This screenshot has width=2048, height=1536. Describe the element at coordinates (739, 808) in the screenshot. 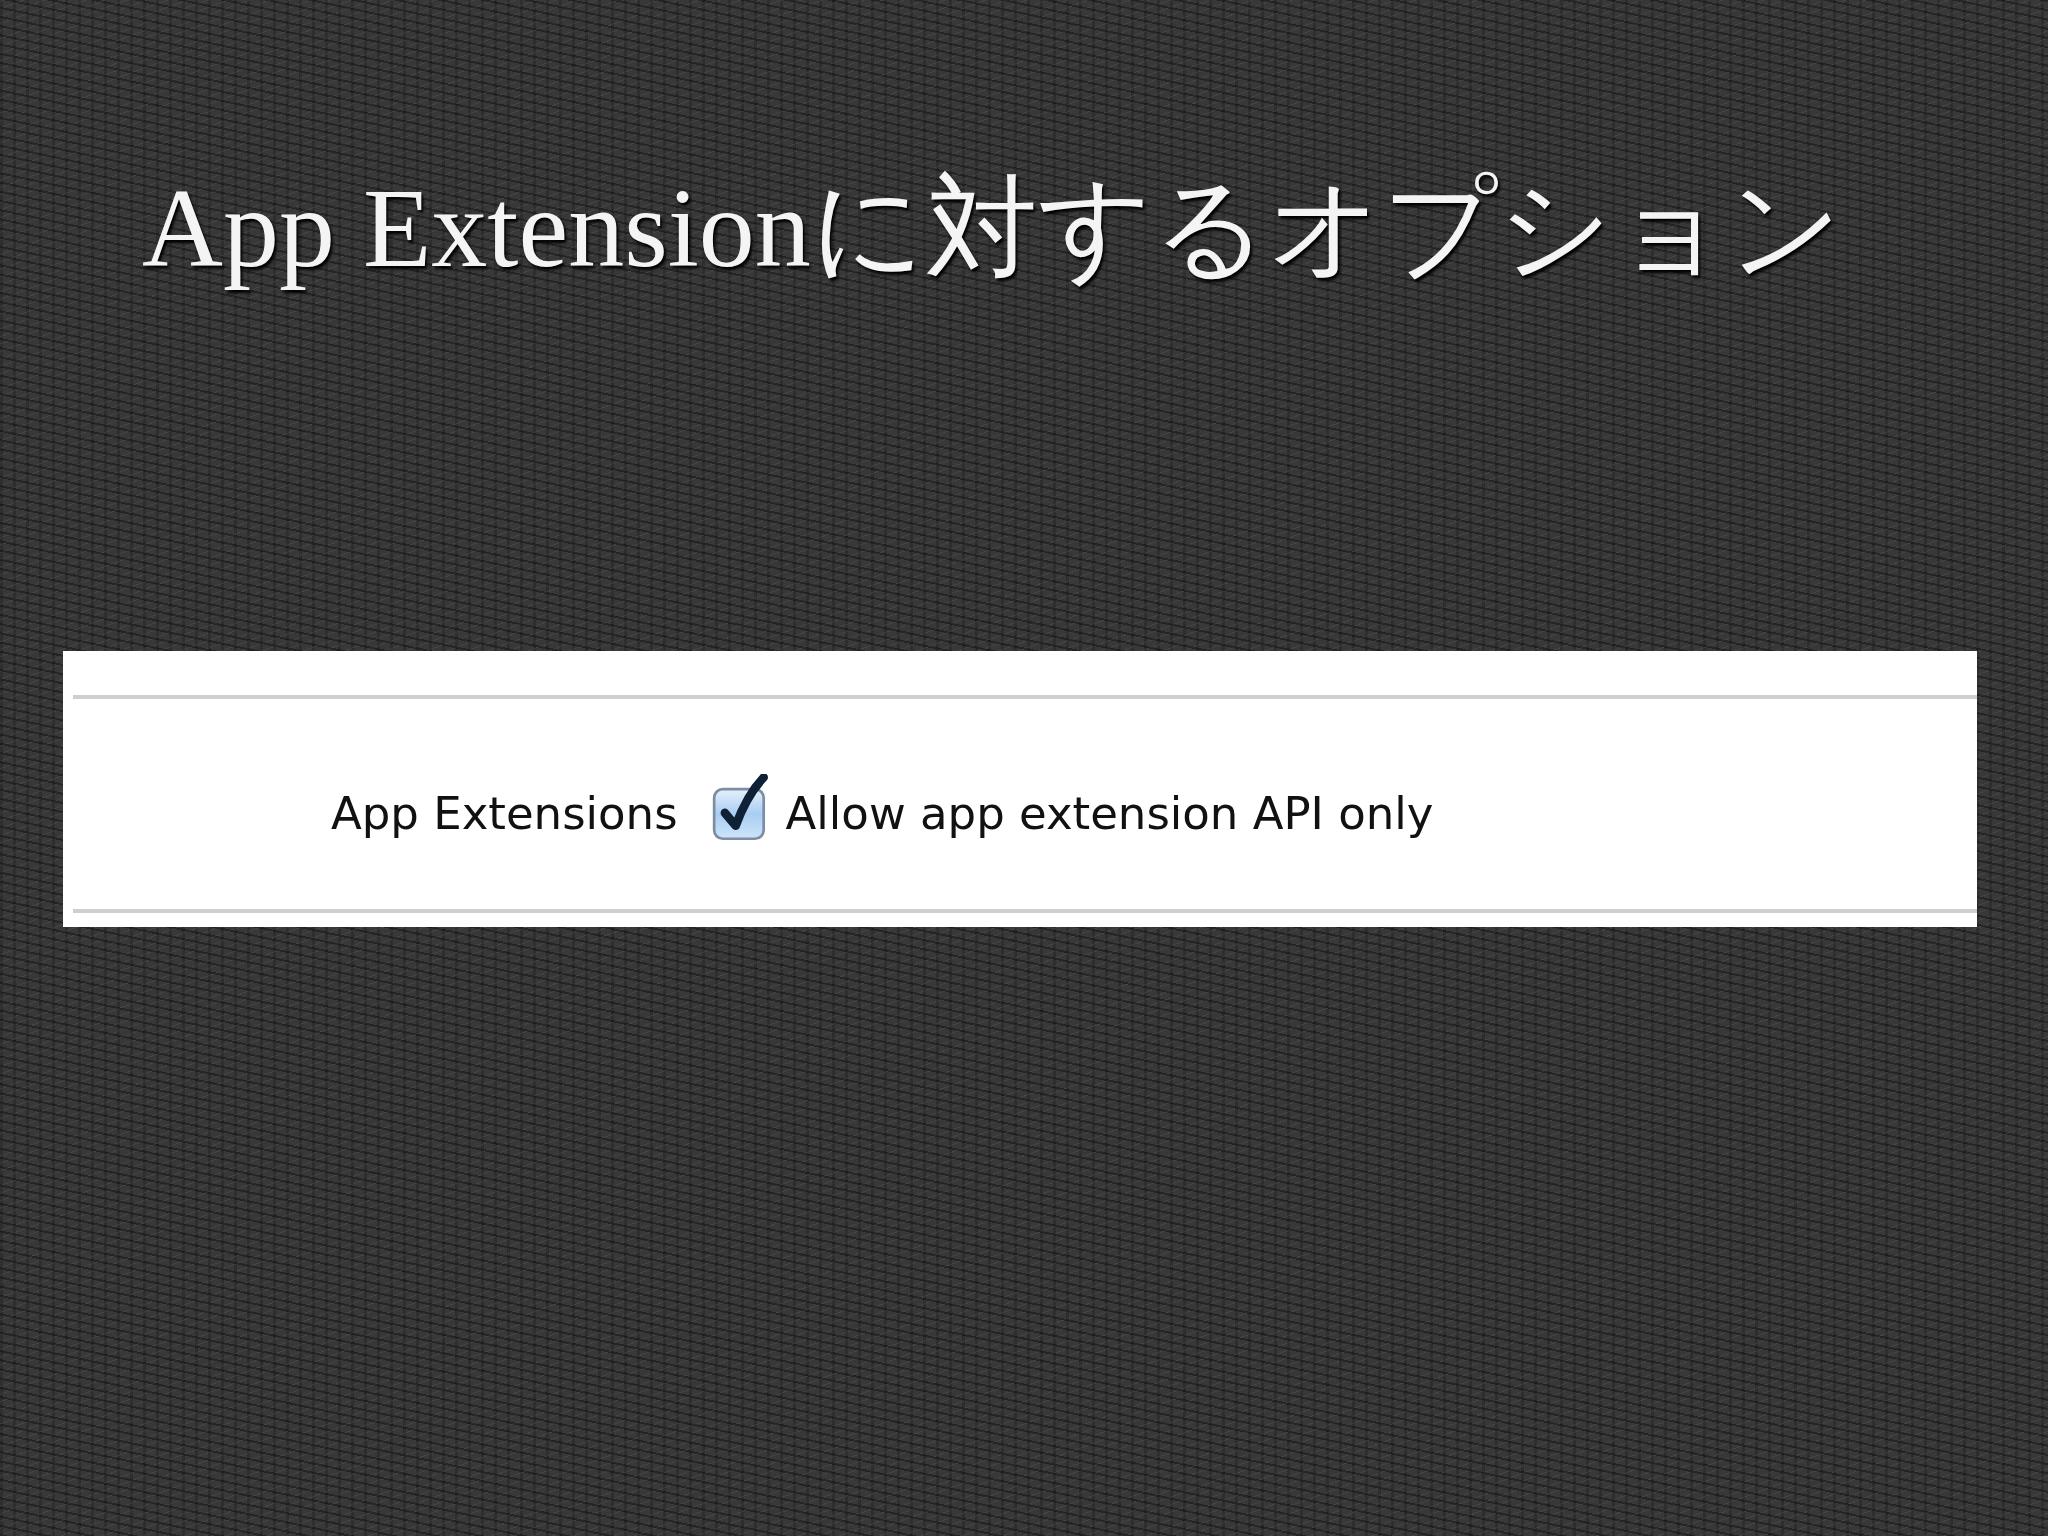

I see `checkbox` at that location.